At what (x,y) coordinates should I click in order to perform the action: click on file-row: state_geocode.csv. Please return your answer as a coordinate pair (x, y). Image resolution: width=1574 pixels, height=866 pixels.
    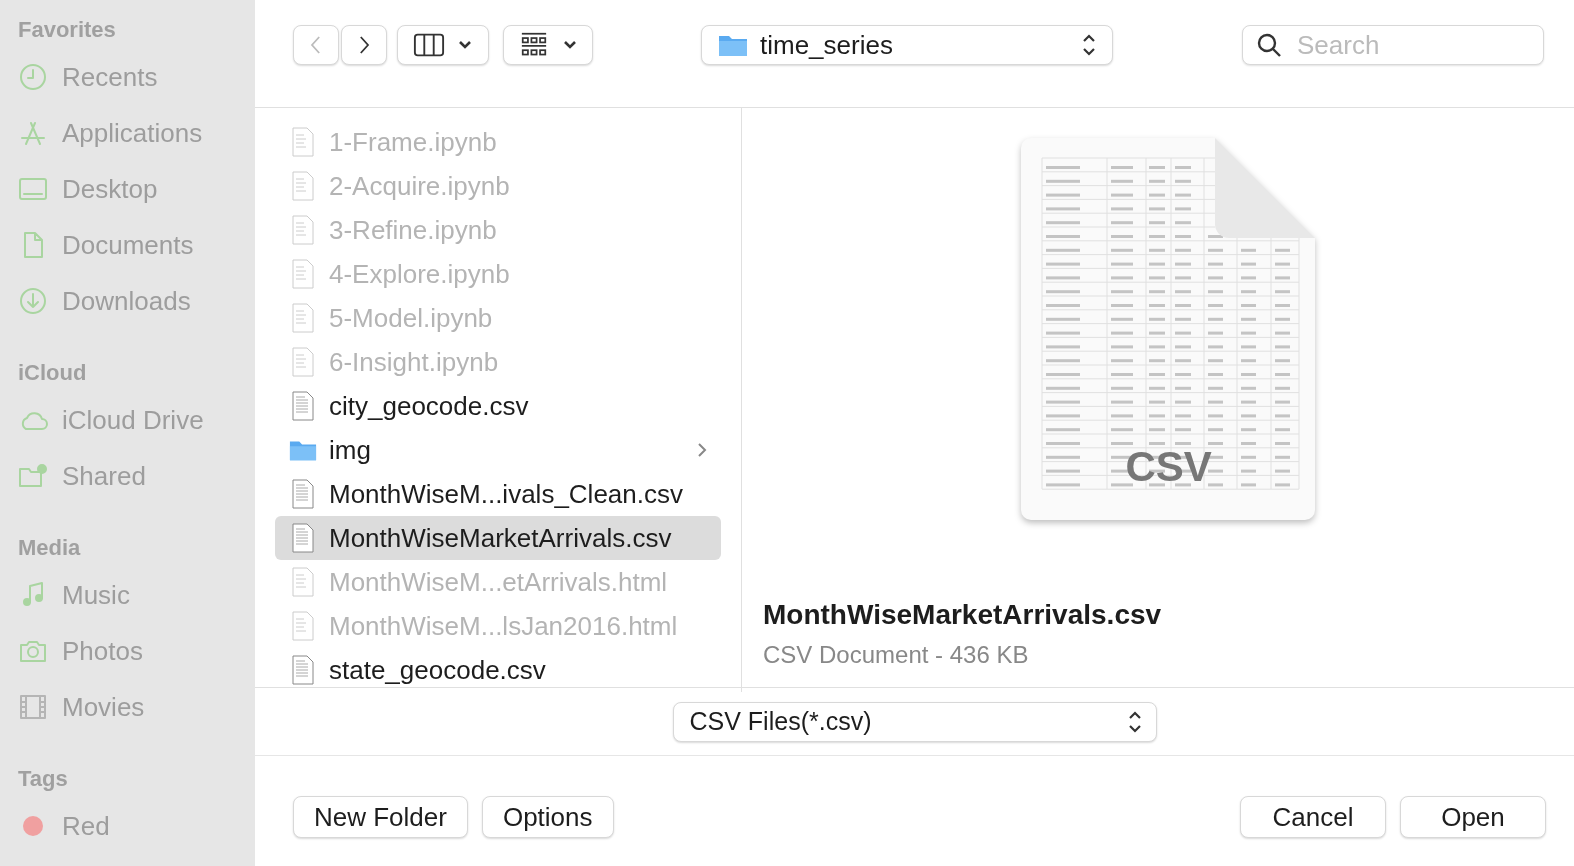
    Looking at the image, I should click on (498, 670).